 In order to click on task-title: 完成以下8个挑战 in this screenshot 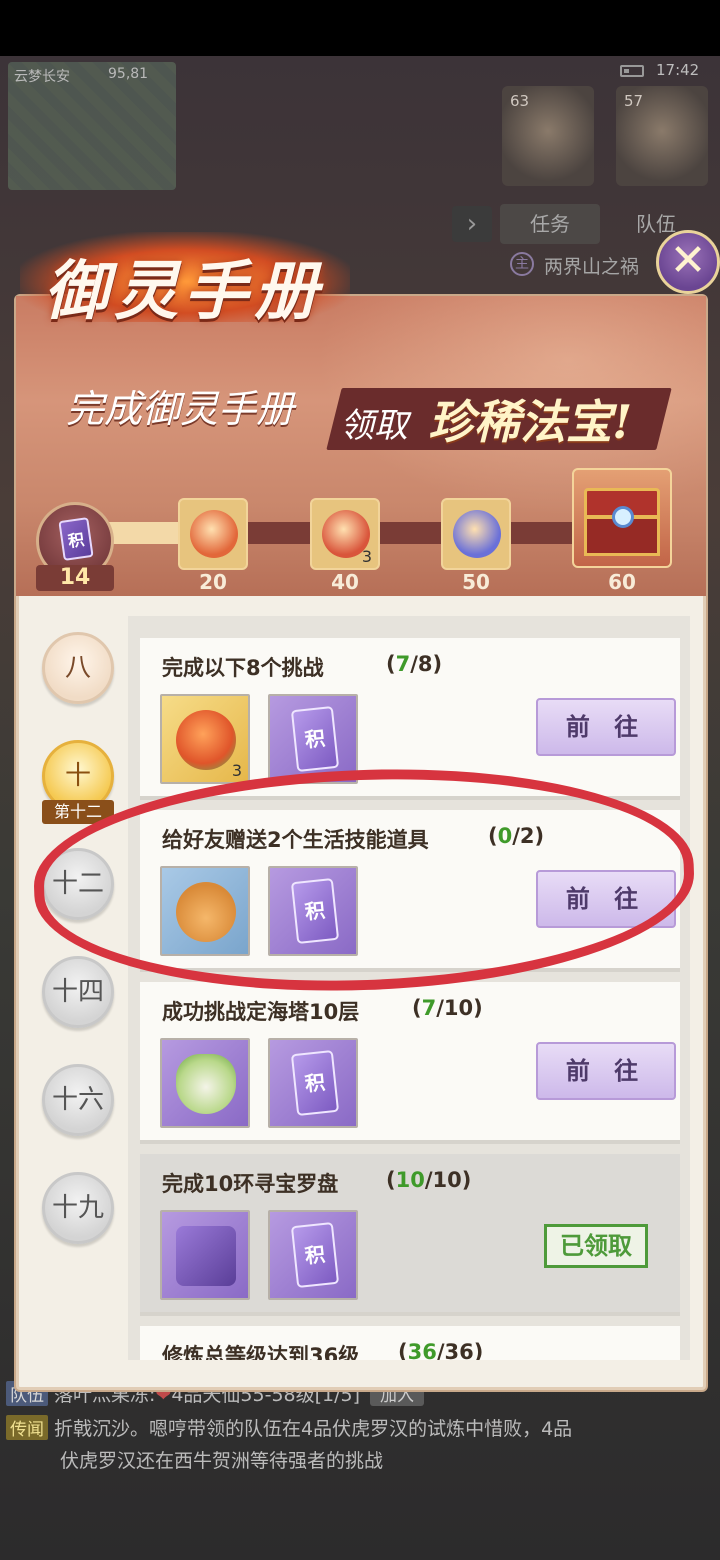, I will do `click(243, 668)`.